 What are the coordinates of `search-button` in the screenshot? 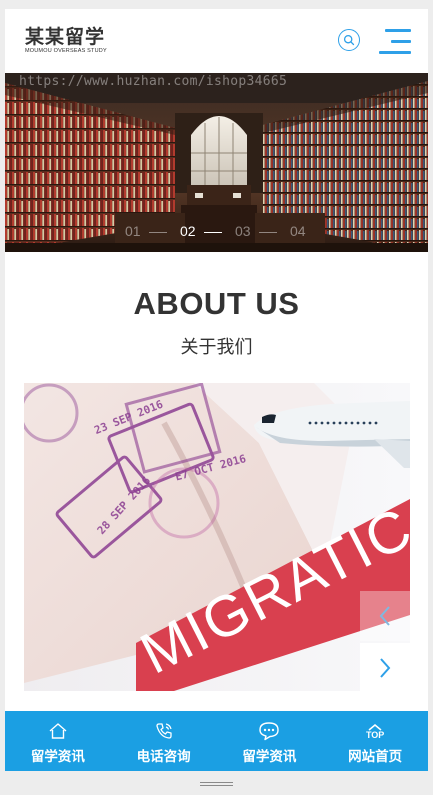 It's located at (349, 40).